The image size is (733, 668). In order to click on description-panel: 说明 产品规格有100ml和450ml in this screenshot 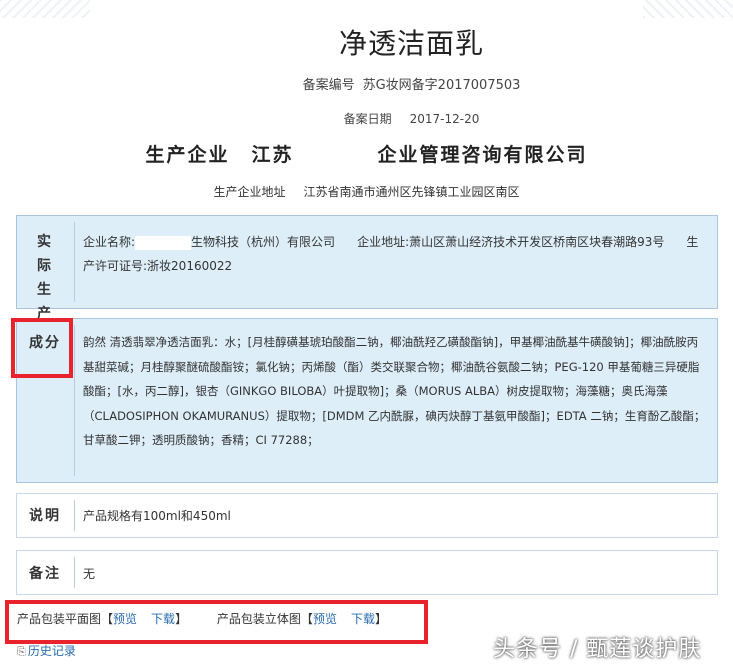, I will do `click(367, 515)`.